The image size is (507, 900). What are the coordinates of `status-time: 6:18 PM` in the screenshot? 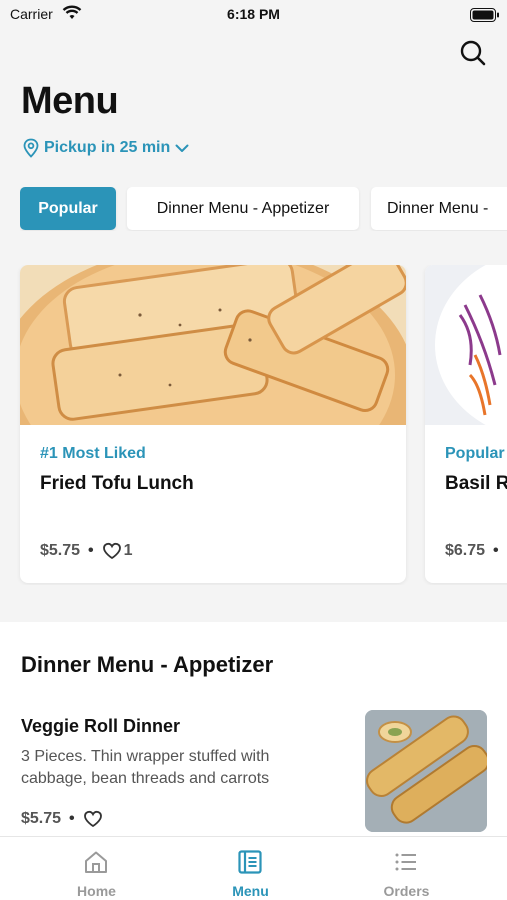 It's located at (253, 14).